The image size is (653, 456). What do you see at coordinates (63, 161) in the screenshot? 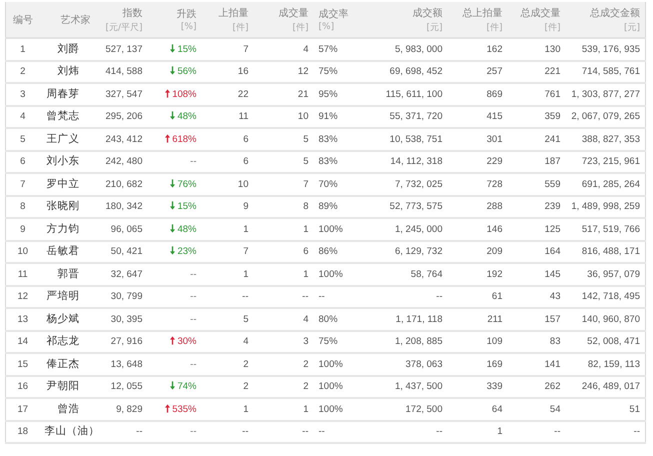
I see `artist-name: 刘小东` at bounding box center [63, 161].